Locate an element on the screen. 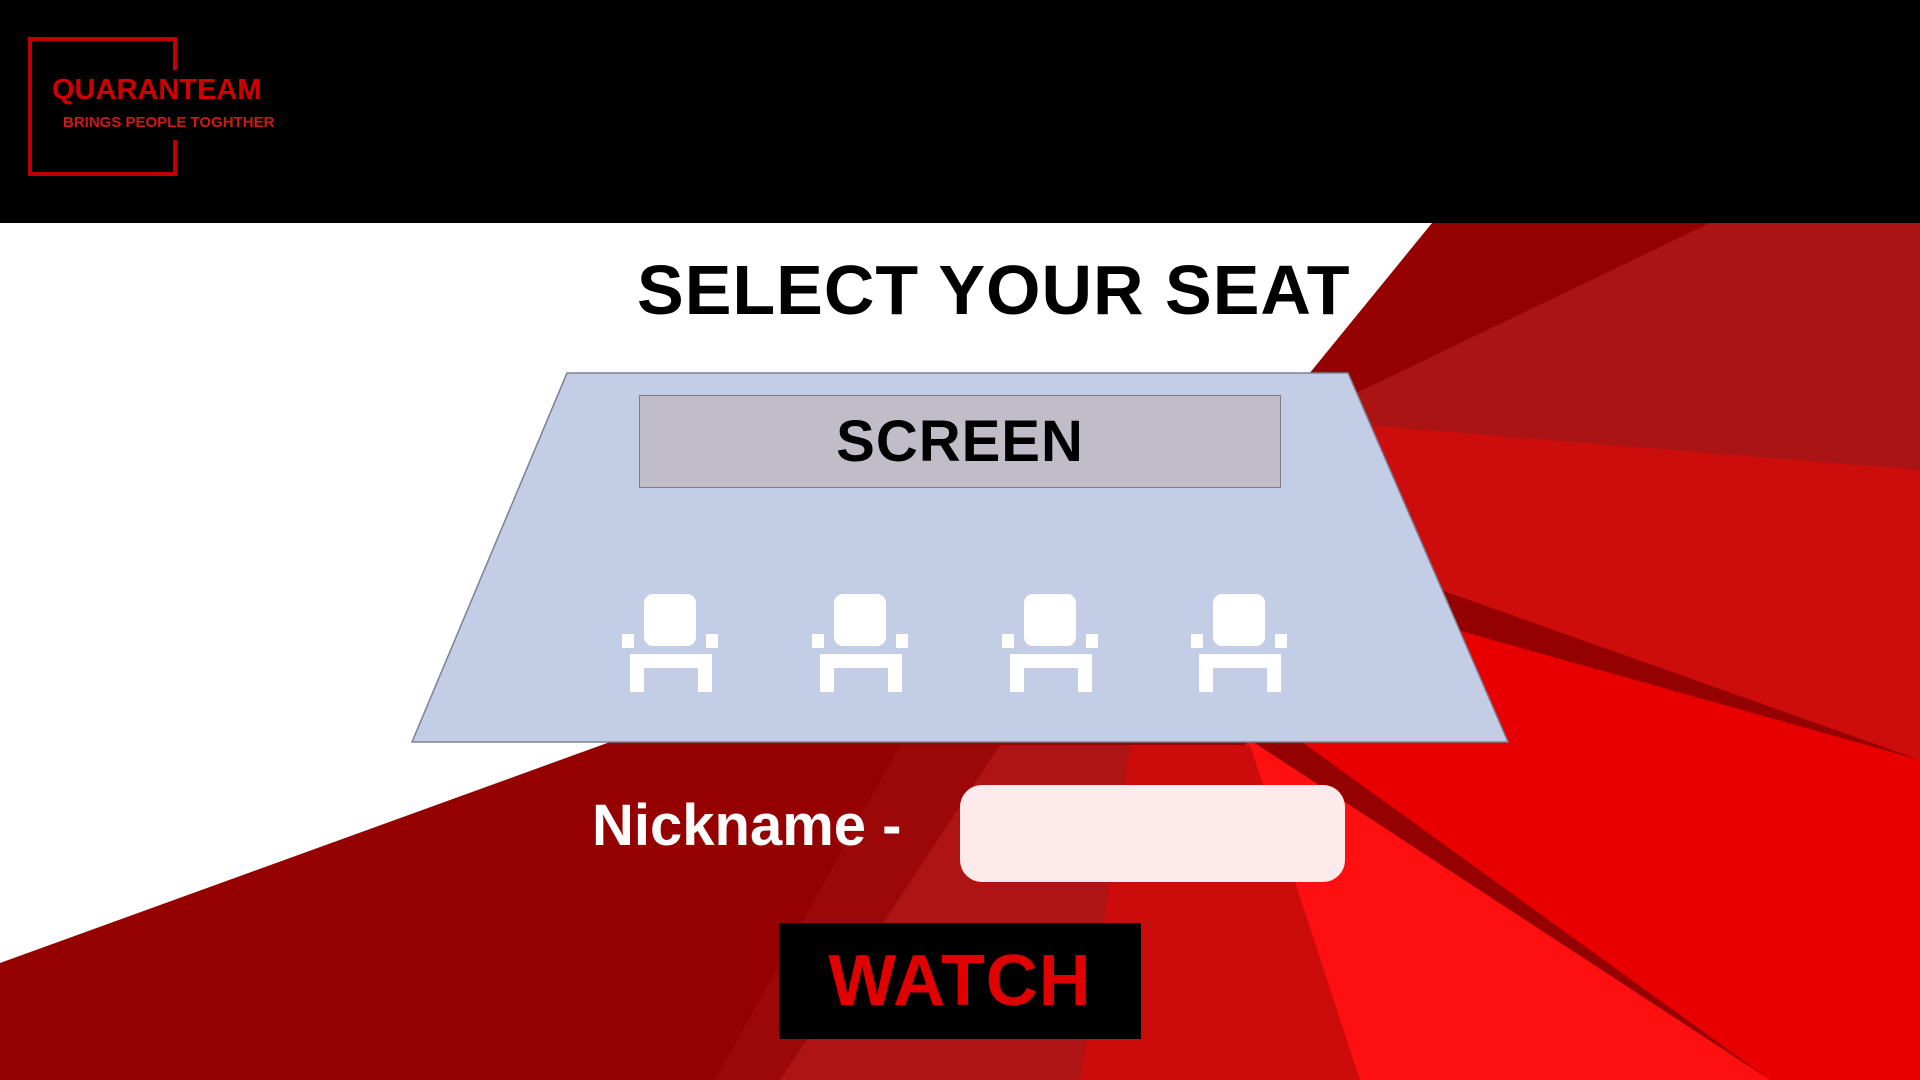  screen-label: SCREEN is located at coordinates (960, 441).